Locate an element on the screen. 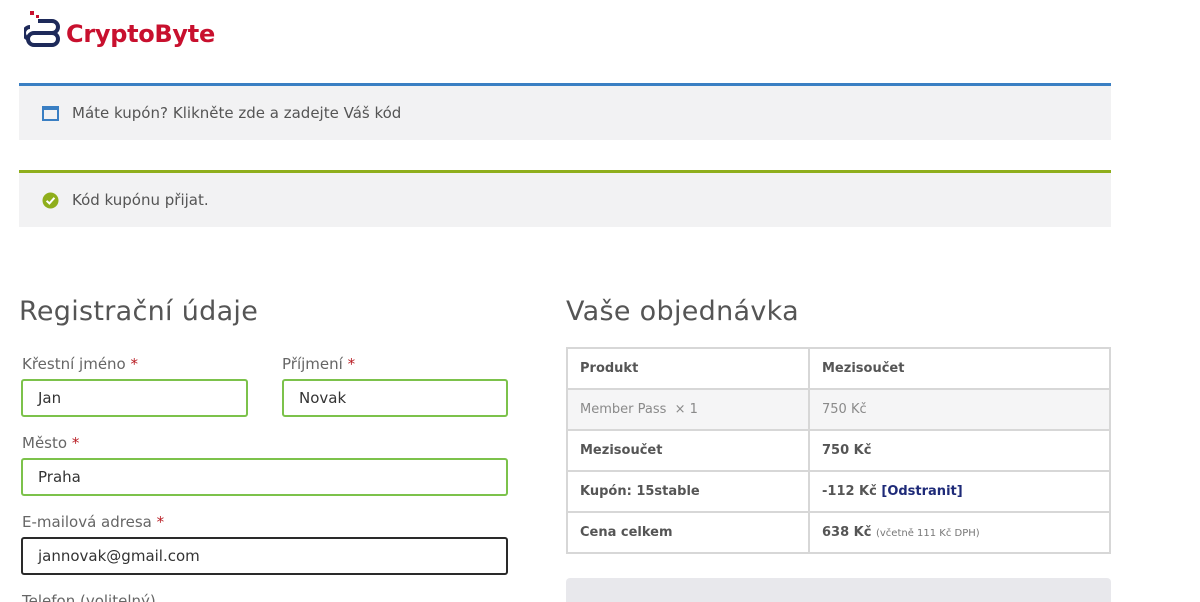  site-logo: CryptoByte is located at coordinates (119, 33).